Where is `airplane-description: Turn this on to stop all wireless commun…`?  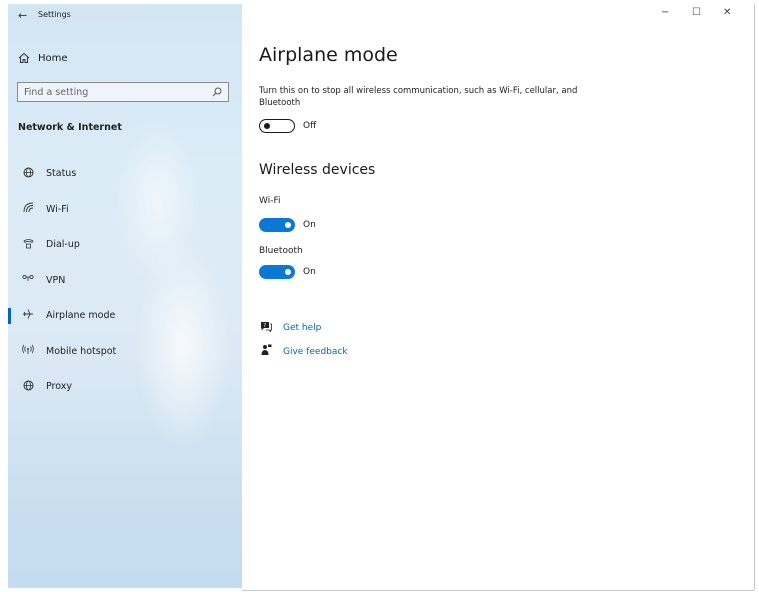 airplane-description: Turn this on to stop all wireless commun… is located at coordinates (418, 97).